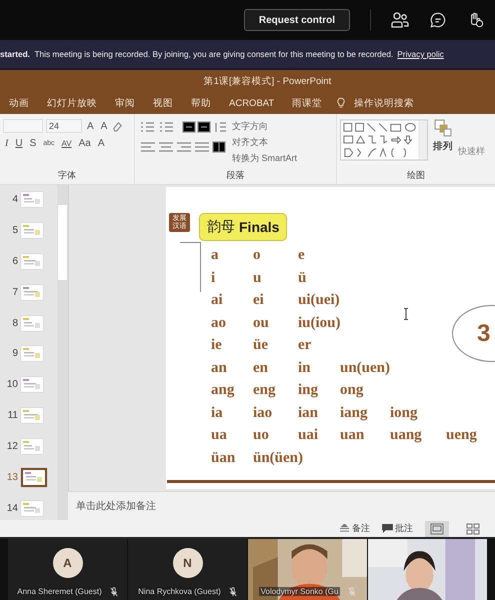 Image resolution: width=495 pixels, height=600 pixels. I want to click on slide-number: 8, so click(15, 323).